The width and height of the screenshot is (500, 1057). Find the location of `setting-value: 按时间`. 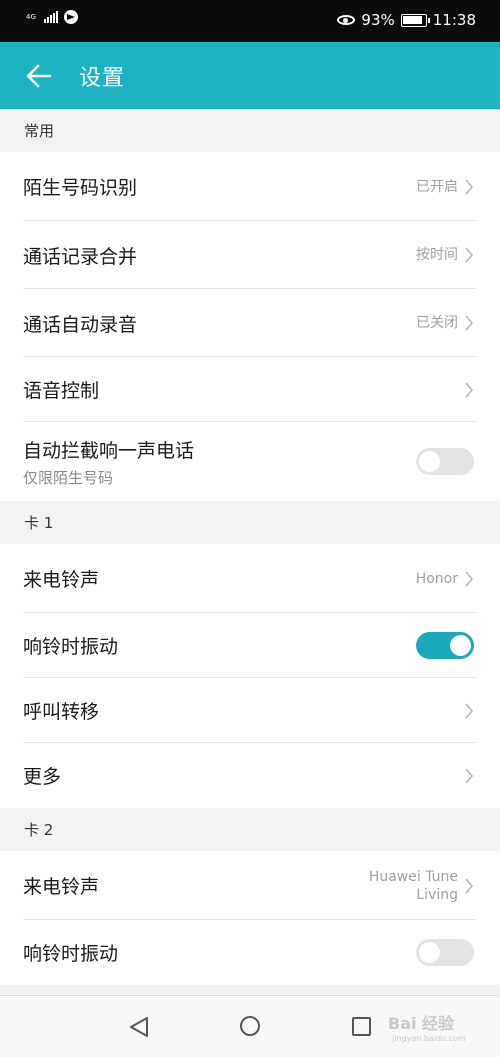

setting-value: 按时间 is located at coordinates (437, 255).